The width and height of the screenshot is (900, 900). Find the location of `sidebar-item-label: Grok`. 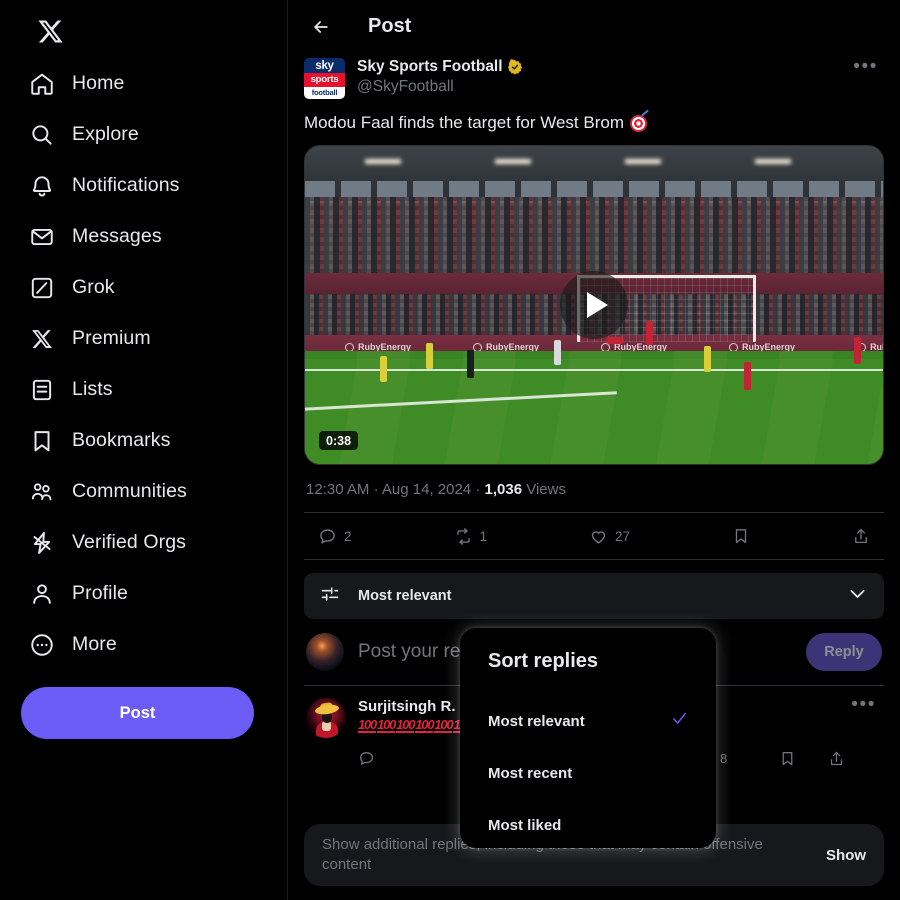

sidebar-item-label: Grok is located at coordinates (93, 287).